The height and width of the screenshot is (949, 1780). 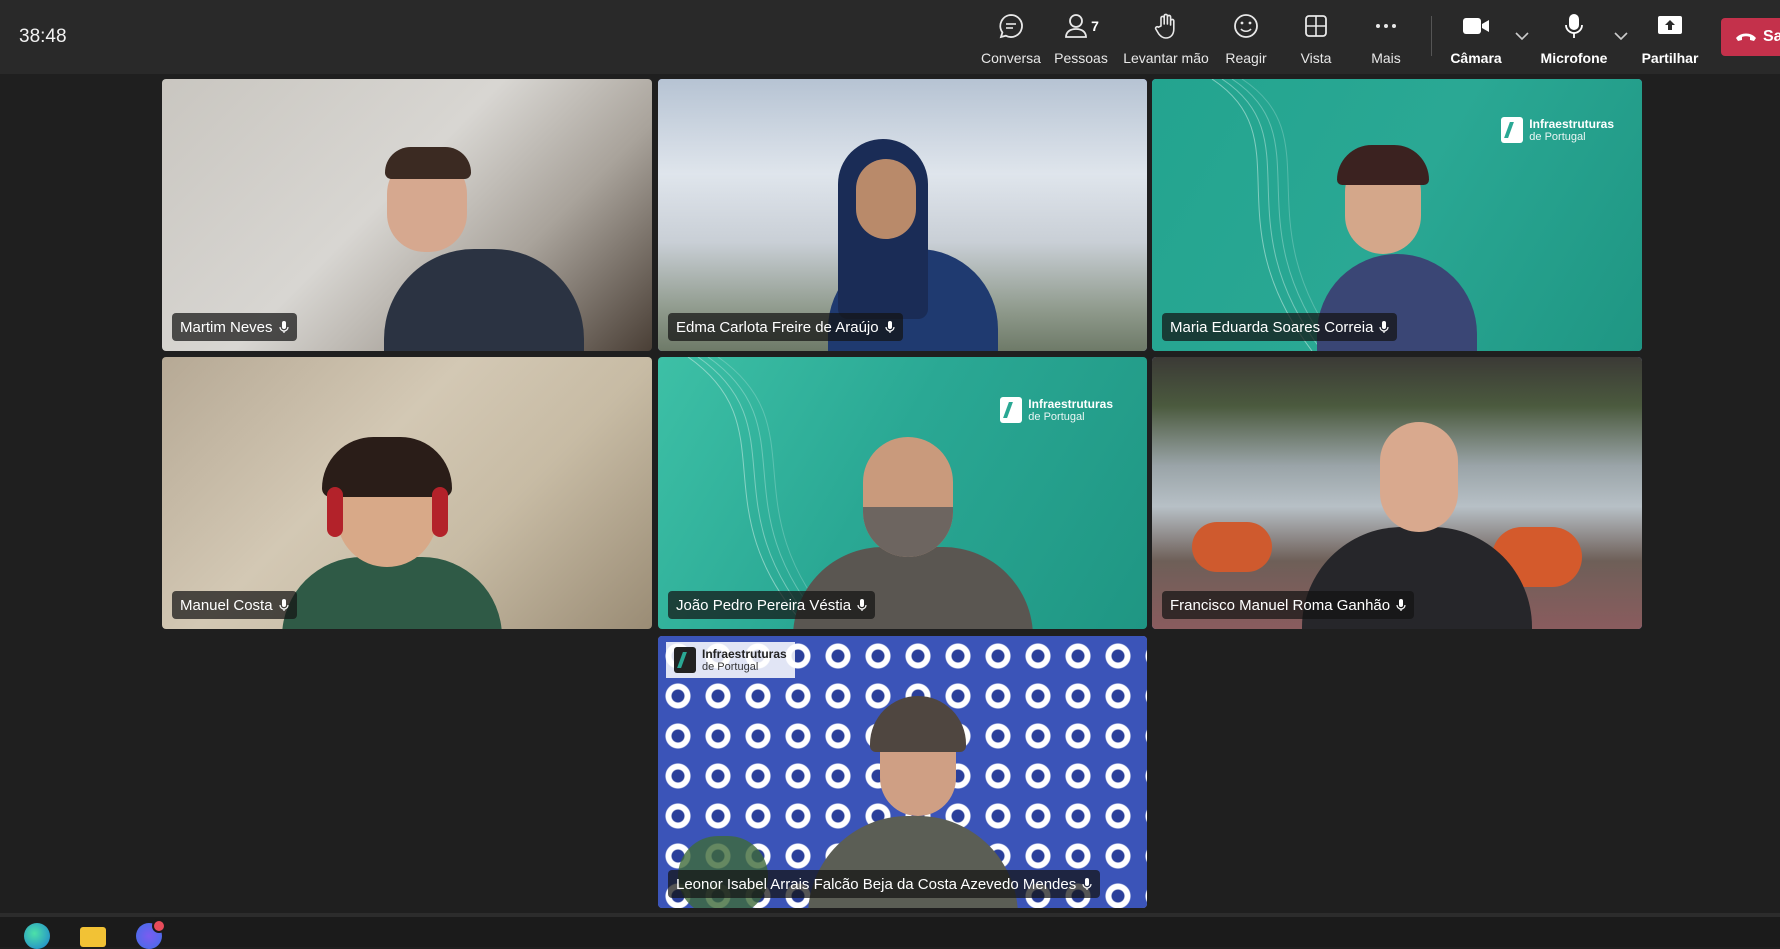 I want to click on leave-button: Sa, so click(x=1750, y=37).